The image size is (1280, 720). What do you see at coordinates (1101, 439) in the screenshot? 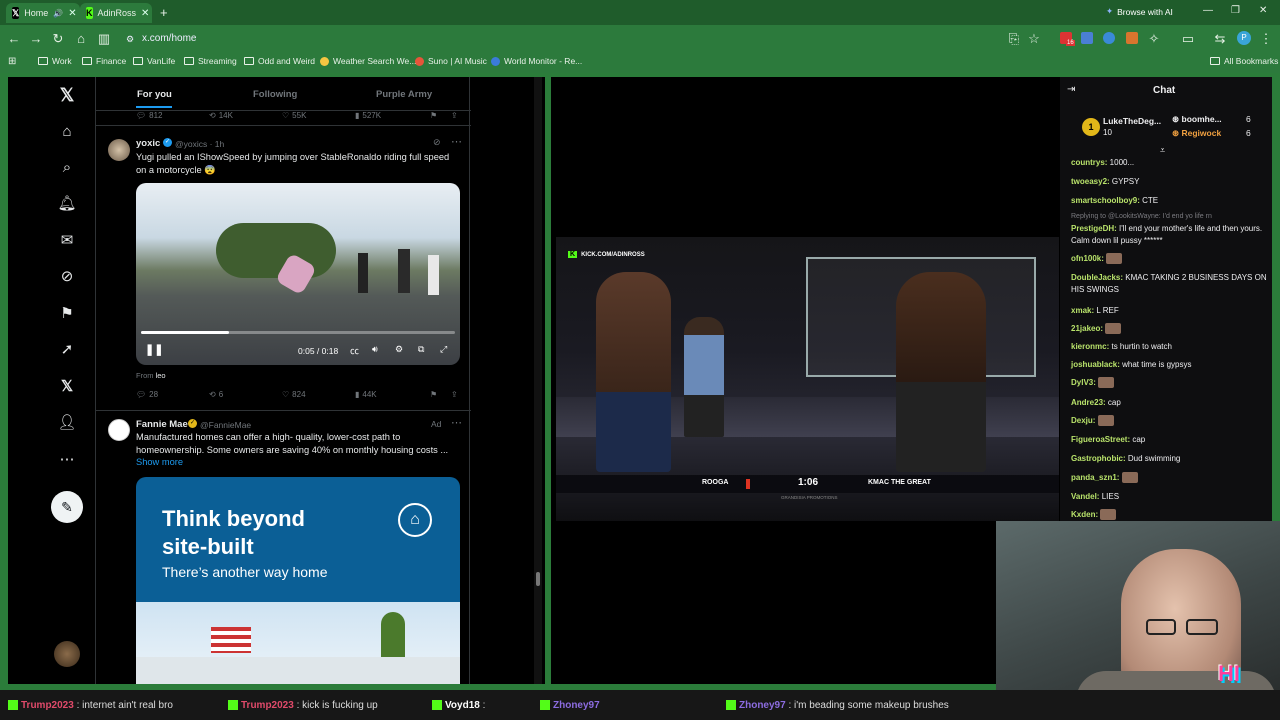
I see `chat-username: FigueroaStreet:` at bounding box center [1101, 439].